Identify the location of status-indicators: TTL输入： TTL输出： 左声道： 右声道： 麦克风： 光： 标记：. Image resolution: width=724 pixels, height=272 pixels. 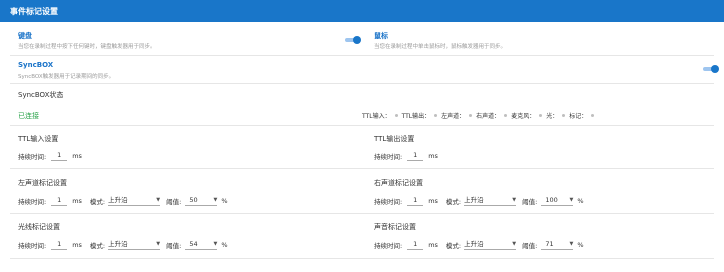
(480, 115).